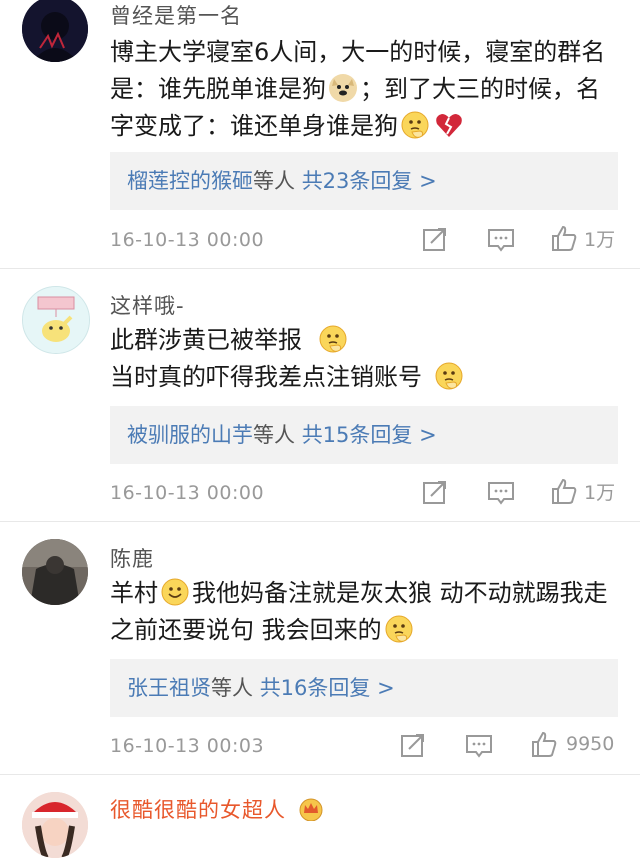  Describe the element at coordinates (187, 746) in the screenshot. I see `timestamp: 16-10-13 00:03` at that location.